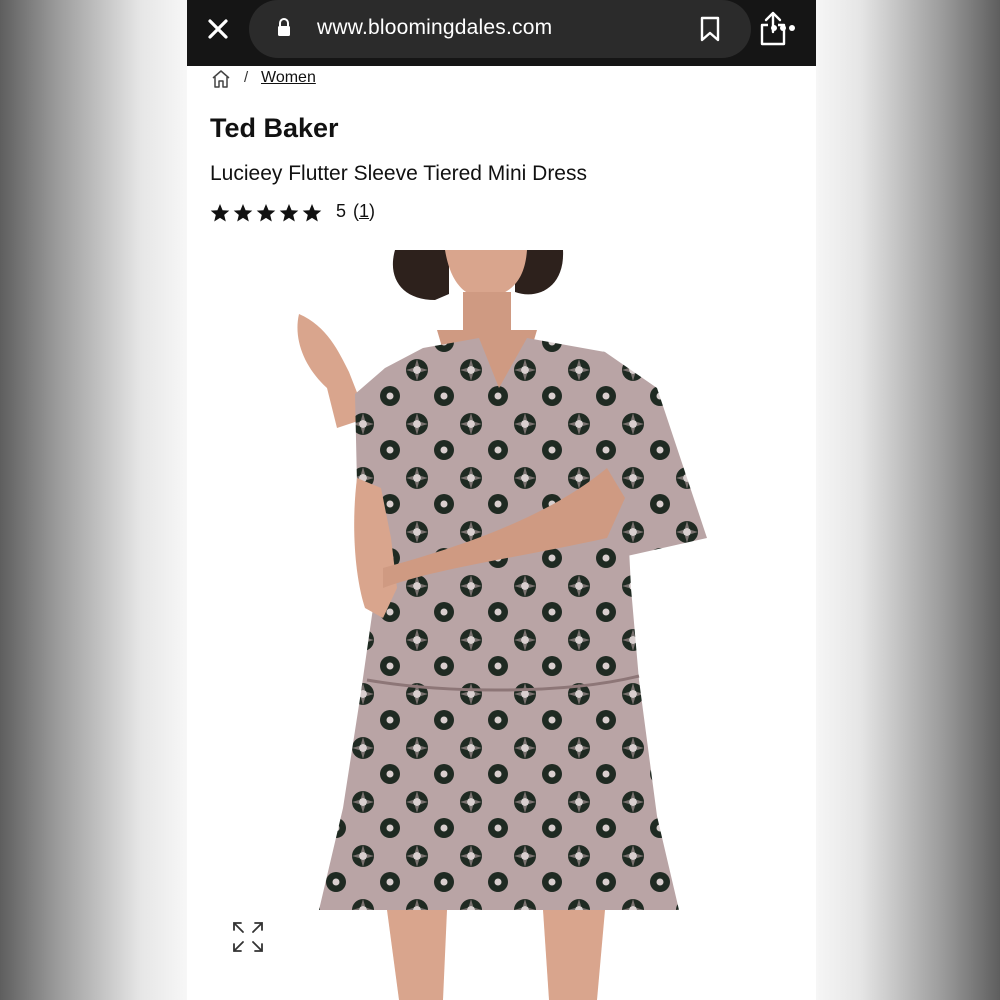 Image resolution: width=1000 pixels, height=1000 pixels. Describe the element at coordinates (398, 173) in the screenshot. I see `product-title: Lucieey Flutter Sleeve Tiered Mini Dress` at that location.